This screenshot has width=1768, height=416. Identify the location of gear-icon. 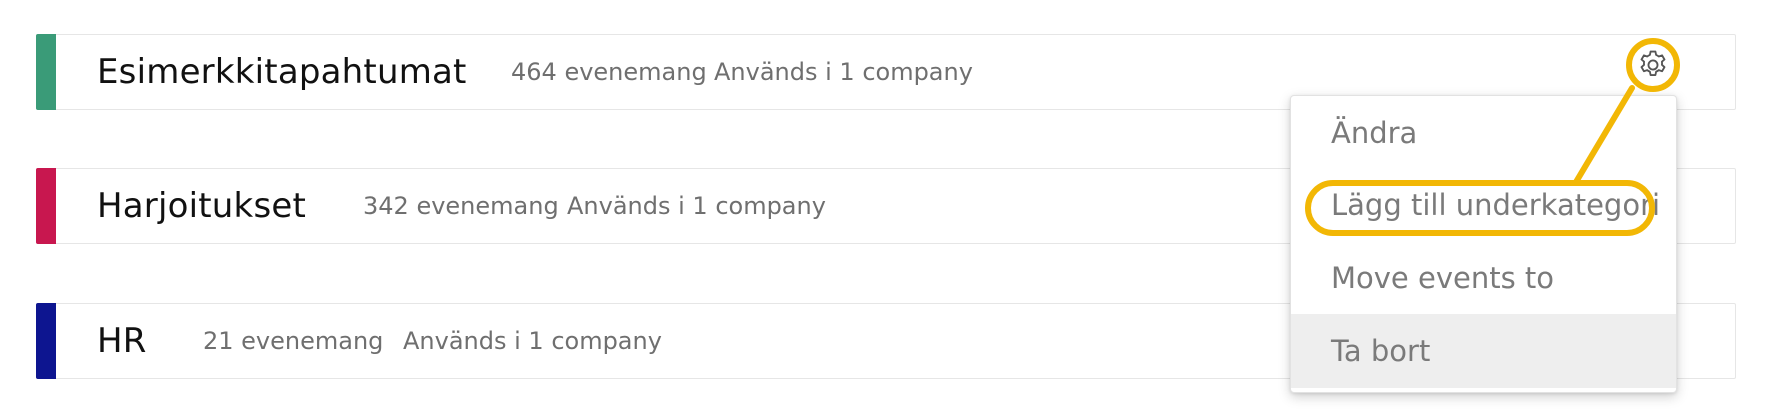
(1653, 65).